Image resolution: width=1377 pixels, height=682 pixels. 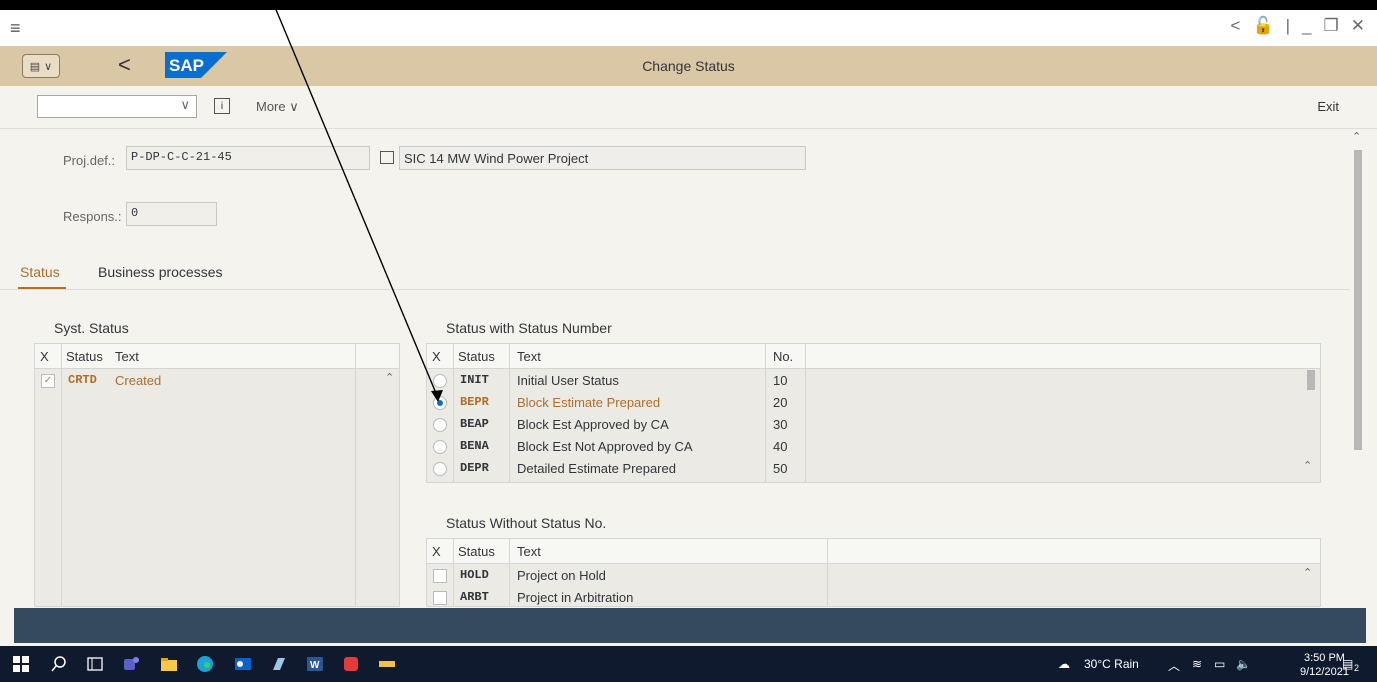 I want to click on search-icon, so click(x=59, y=664).